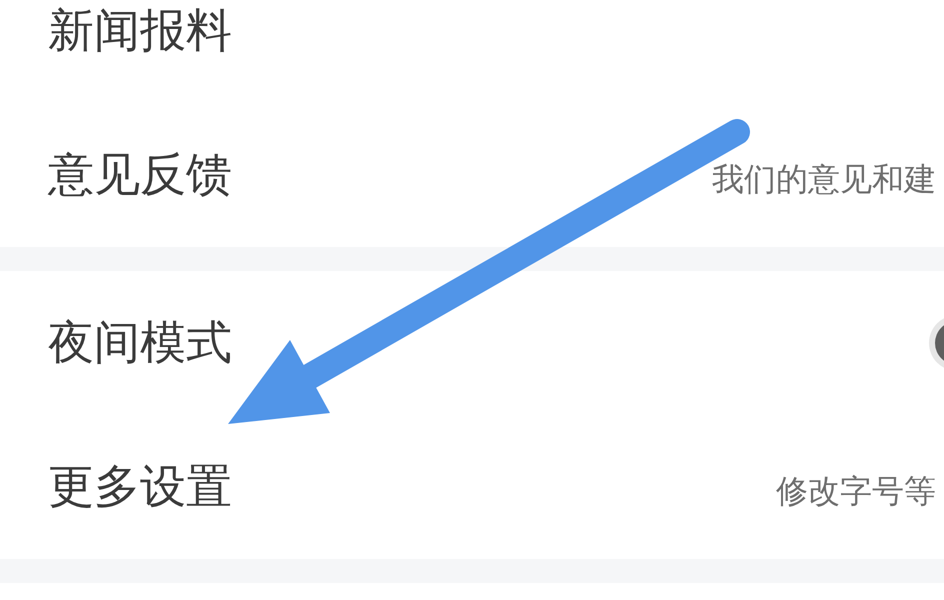 The image size is (944, 600). What do you see at coordinates (140, 343) in the screenshot?
I see `setting-label: 夜间模式` at bounding box center [140, 343].